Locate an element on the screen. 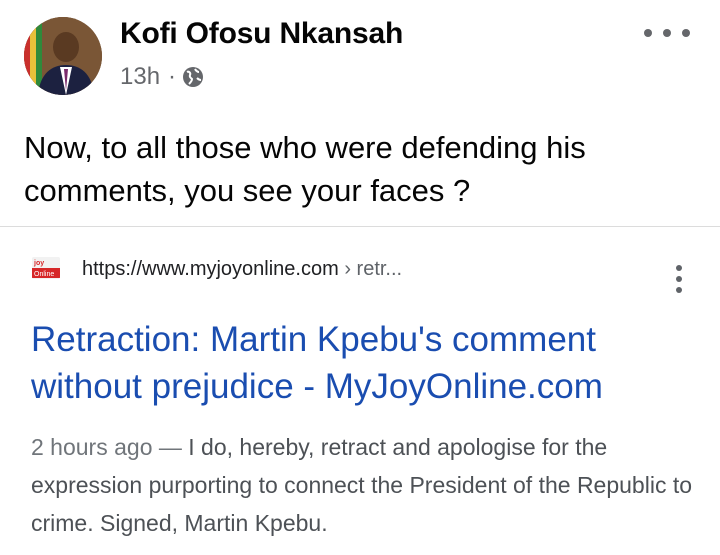  result-dash: — is located at coordinates (170, 447).